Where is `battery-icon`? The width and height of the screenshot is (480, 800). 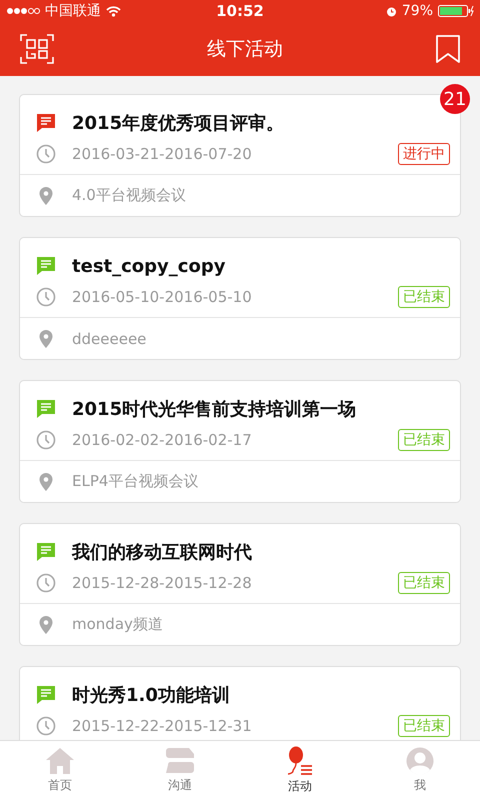 battery-icon is located at coordinates (456, 11).